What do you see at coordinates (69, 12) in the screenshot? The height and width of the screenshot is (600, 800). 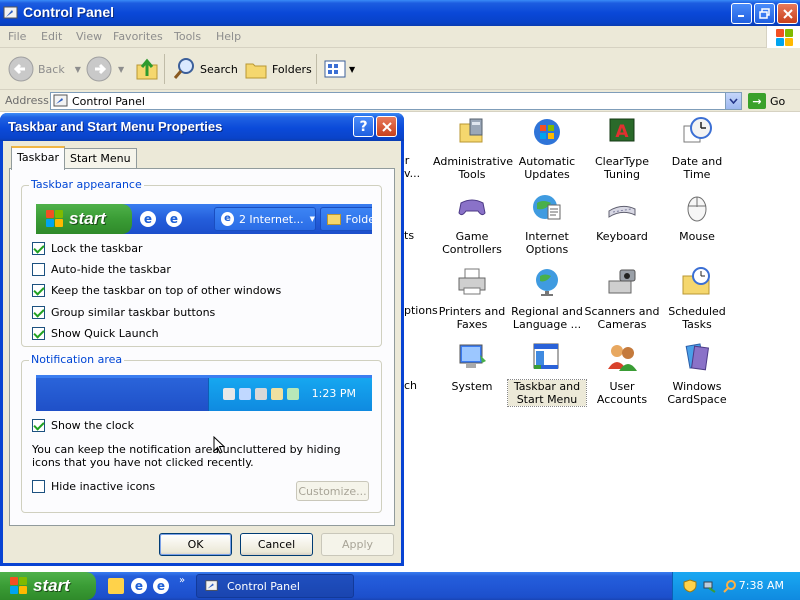 I see `window-title: Control Panel` at bounding box center [69, 12].